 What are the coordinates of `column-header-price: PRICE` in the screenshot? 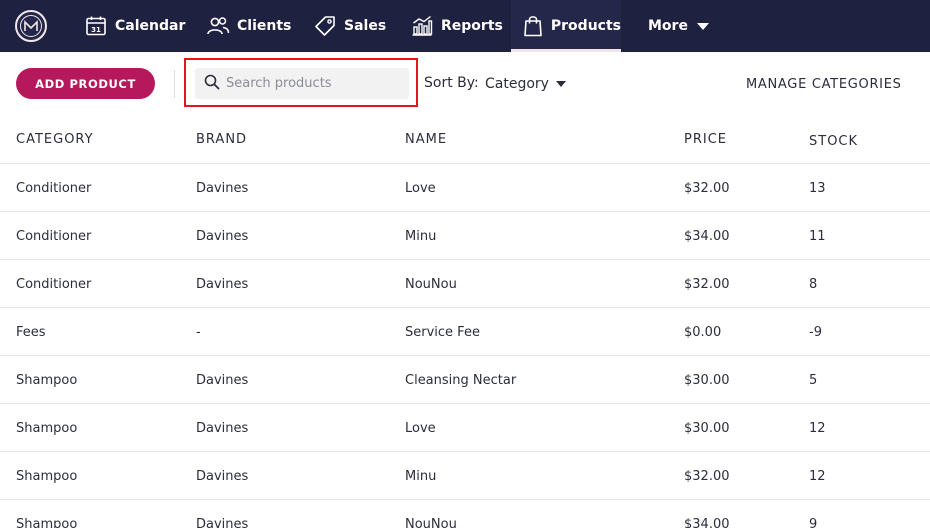 It's located at (705, 139).